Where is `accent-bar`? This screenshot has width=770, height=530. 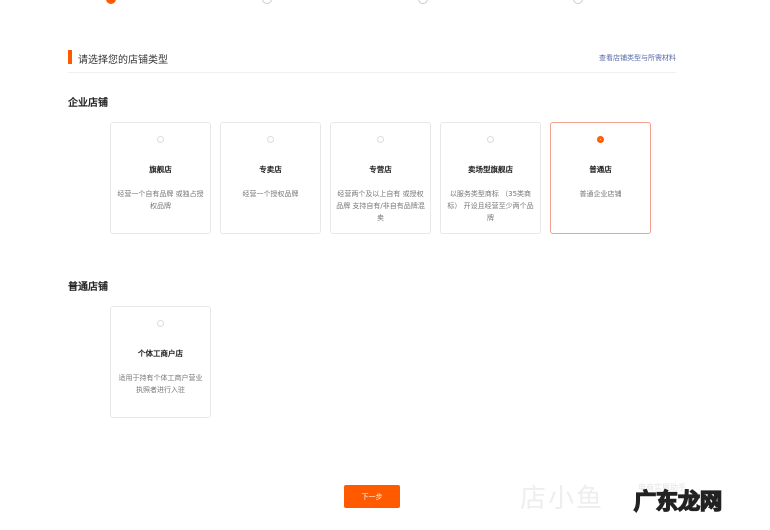
accent-bar is located at coordinates (70, 57).